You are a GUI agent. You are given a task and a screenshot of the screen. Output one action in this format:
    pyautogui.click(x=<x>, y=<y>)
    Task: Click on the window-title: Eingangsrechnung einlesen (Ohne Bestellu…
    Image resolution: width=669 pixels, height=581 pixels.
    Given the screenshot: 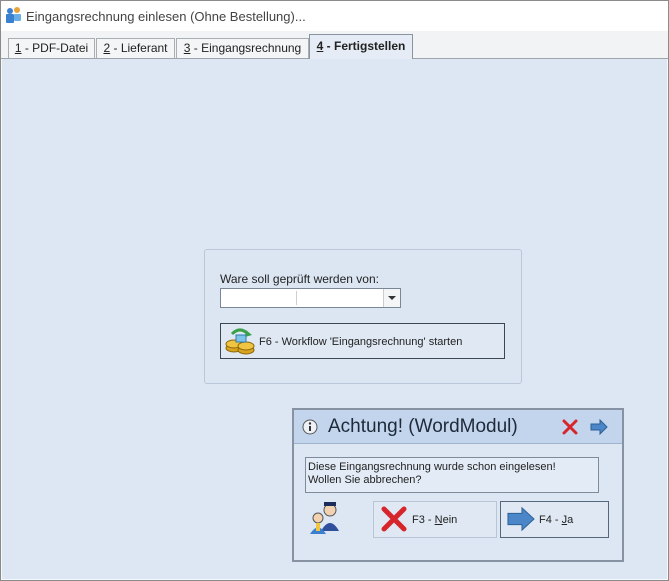 What is the action you would take?
    pyautogui.click(x=166, y=16)
    